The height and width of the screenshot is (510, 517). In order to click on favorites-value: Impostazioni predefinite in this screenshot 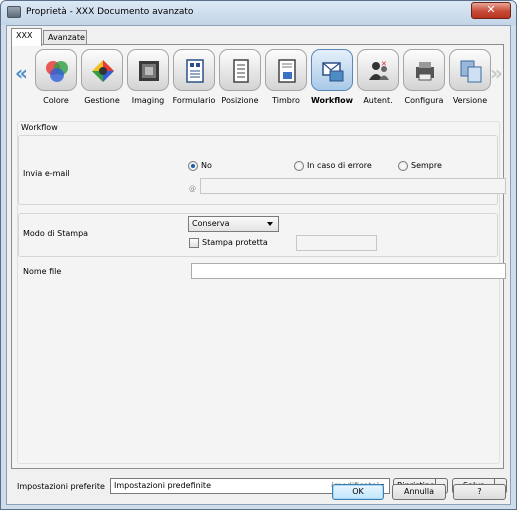, I will do `click(162, 485)`.